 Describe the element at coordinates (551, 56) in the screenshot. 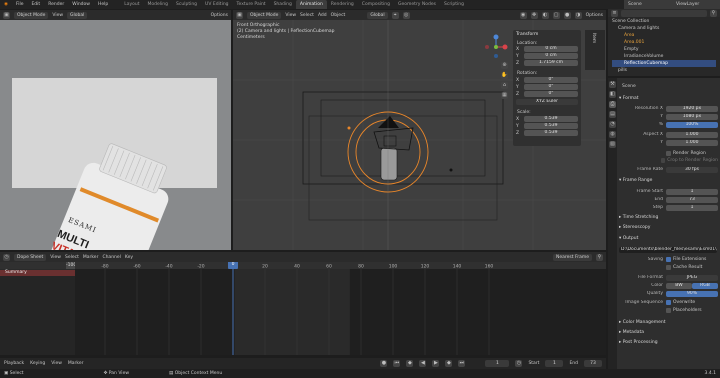

I see `location-y-field: 0 cm` at that location.